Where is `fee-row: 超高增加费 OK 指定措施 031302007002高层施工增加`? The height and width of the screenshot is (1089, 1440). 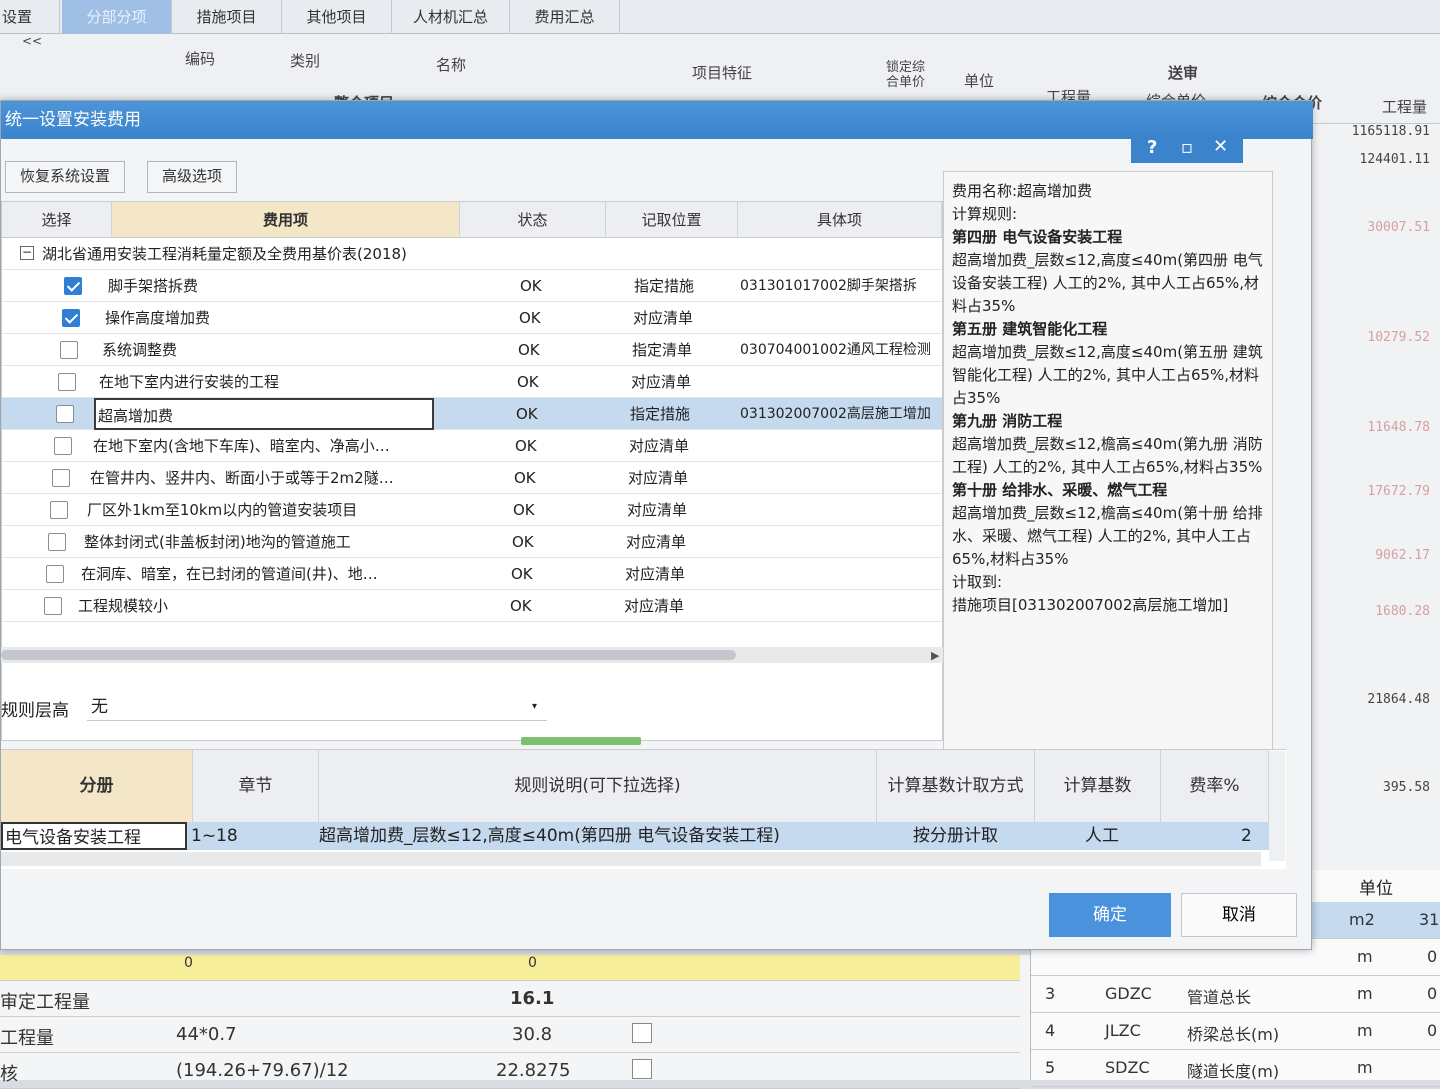 fee-row: 超高增加费 OK 指定措施 031302007002高层施工增加 is located at coordinates (472, 414).